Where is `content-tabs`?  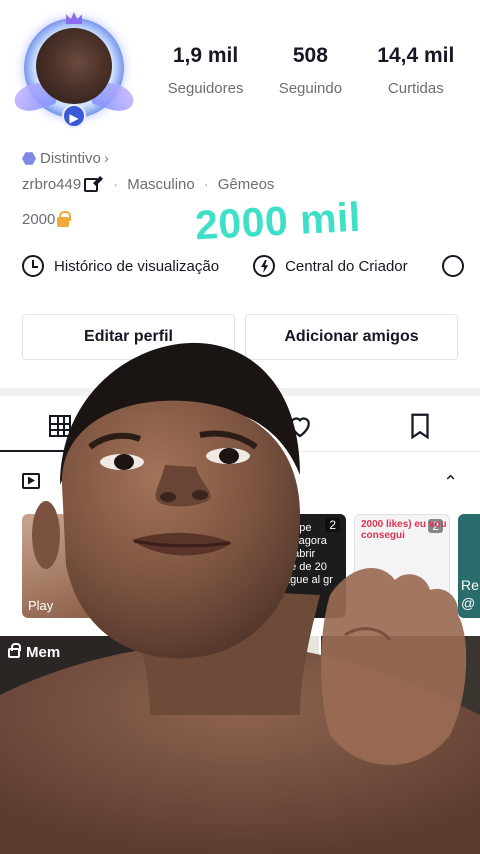 content-tabs is located at coordinates (240, 426).